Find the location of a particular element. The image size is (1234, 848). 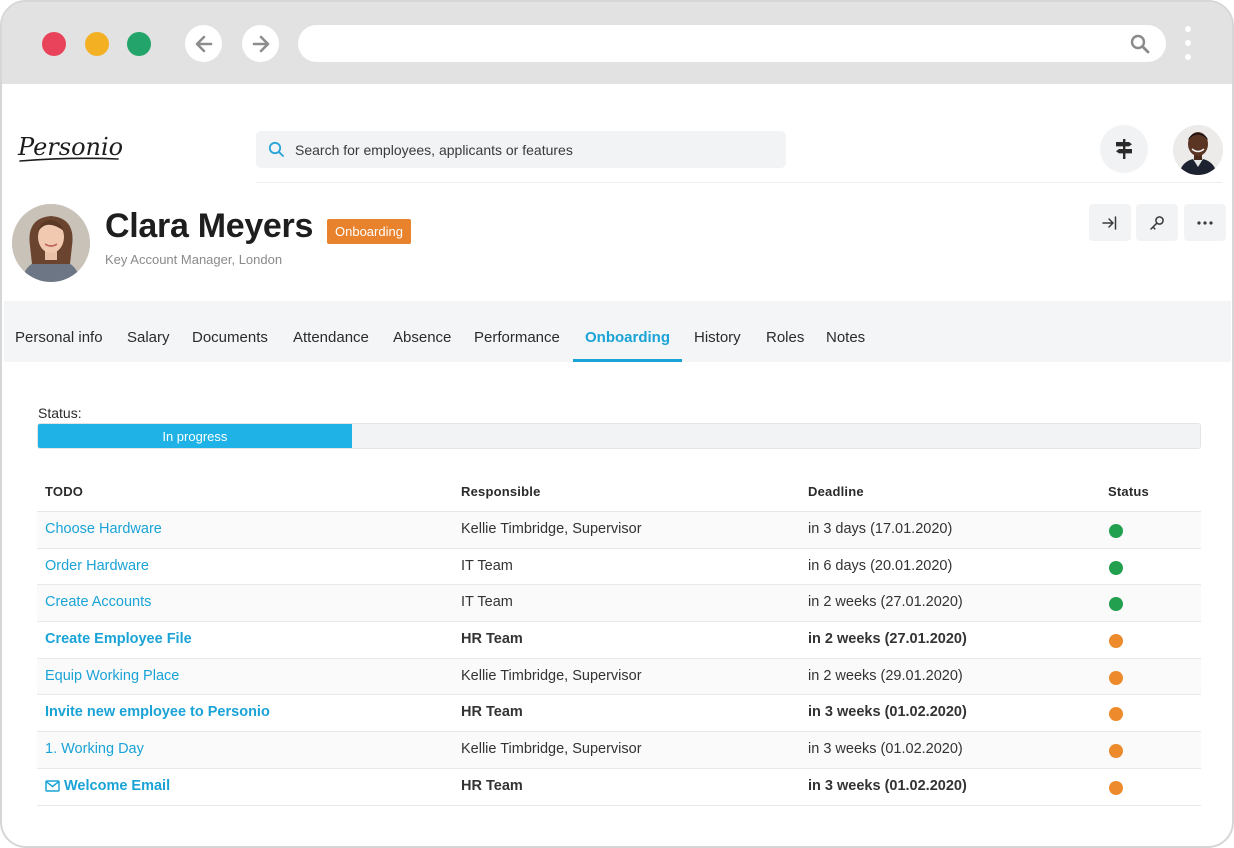

tab-absence: Absence is located at coordinates (422, 331).